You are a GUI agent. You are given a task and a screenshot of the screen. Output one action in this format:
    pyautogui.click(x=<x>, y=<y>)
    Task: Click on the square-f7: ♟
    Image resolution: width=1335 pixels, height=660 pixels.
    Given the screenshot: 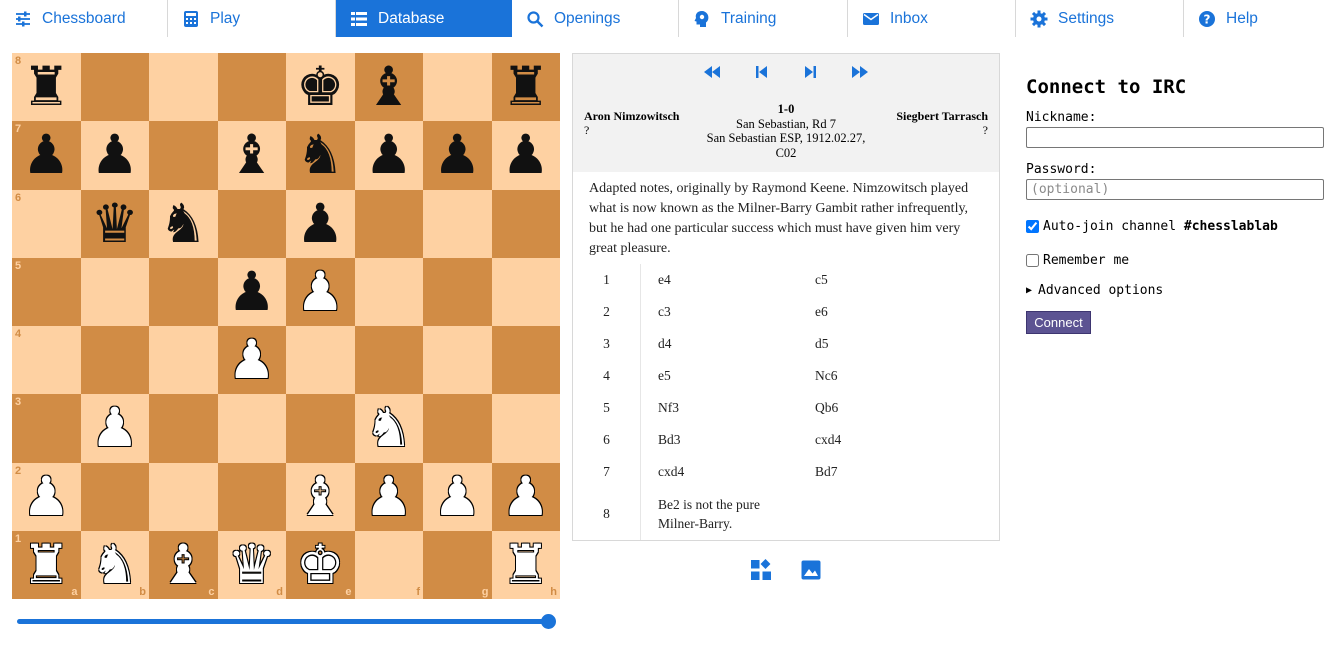 What is the action you would take?
    pyautogui.click(x=388, y=155)
    